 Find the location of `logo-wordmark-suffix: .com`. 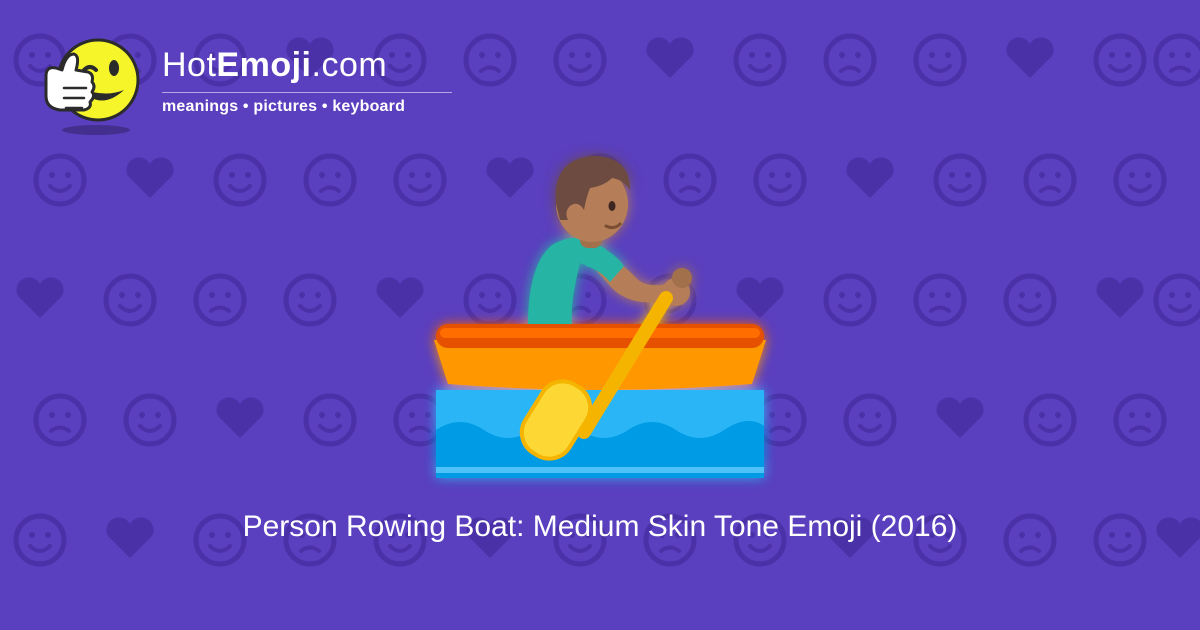

logo-wordmark-suffix: .com is located at coordinates (349, 65).